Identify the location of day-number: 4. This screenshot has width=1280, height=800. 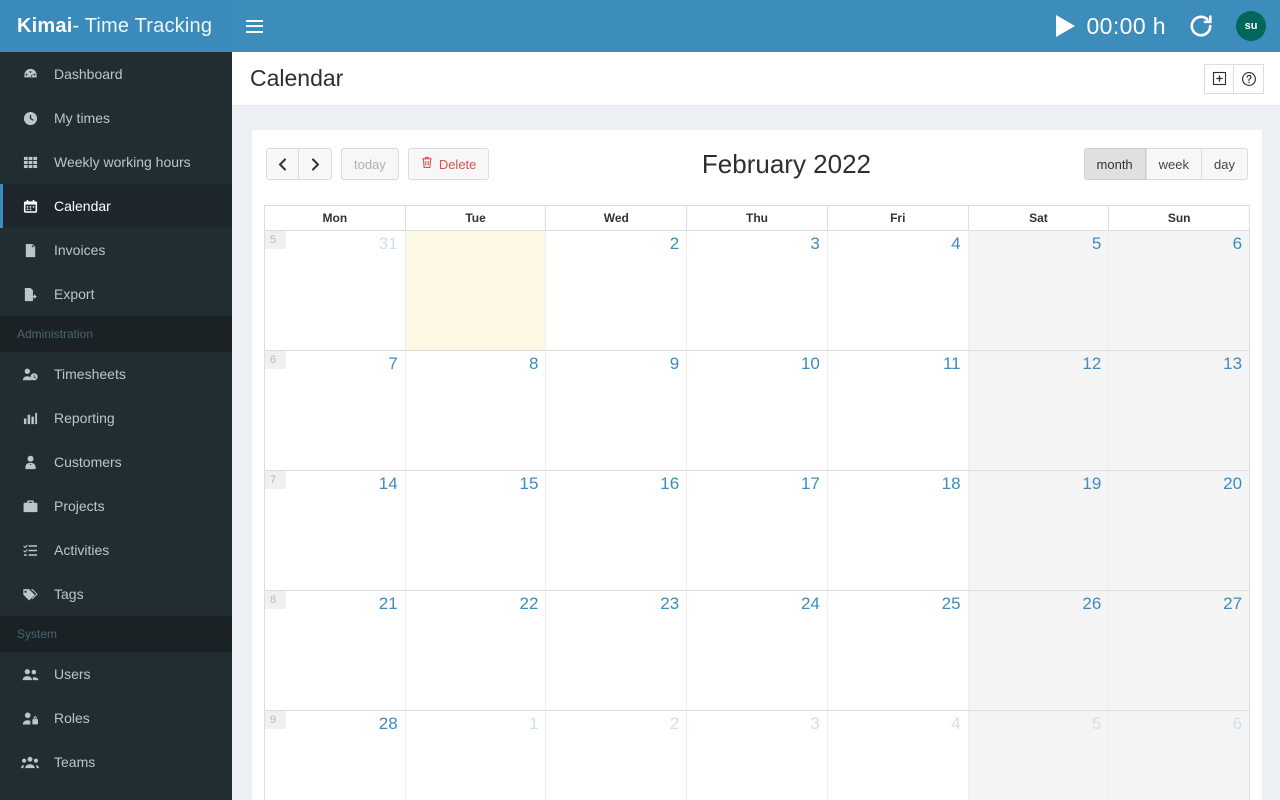
(956, 243).